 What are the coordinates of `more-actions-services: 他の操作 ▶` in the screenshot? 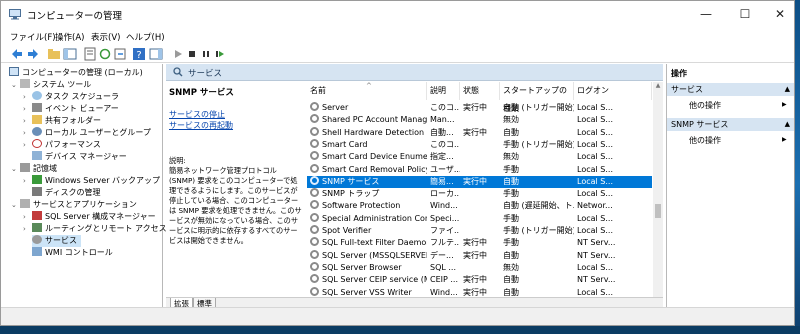 It's located at (738, 105).